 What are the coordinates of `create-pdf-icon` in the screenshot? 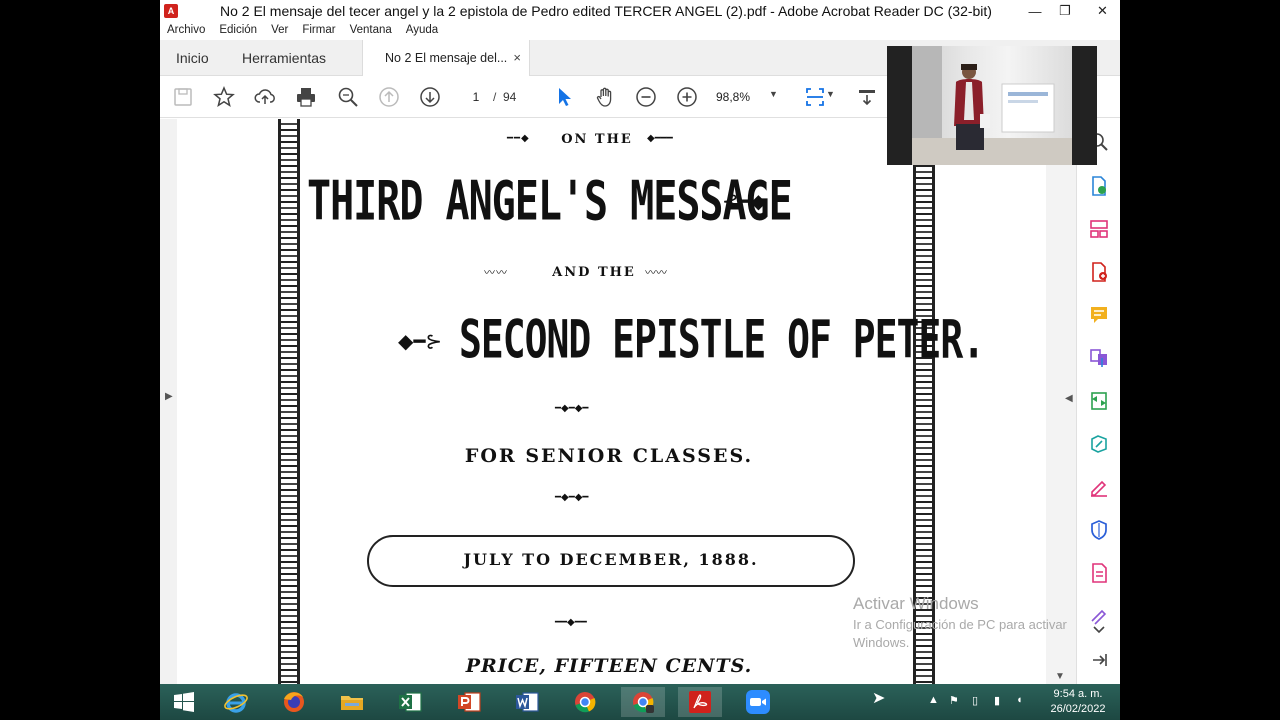 It's located at (1099, 272).